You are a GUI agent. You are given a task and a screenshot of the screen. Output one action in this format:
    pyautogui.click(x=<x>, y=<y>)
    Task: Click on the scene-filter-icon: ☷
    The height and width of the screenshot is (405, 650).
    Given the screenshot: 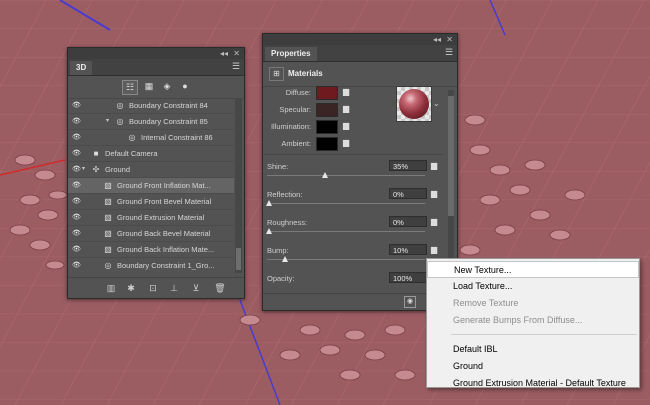 What is the action you would take?
    pyautogui.click(x=130, y=87)
    